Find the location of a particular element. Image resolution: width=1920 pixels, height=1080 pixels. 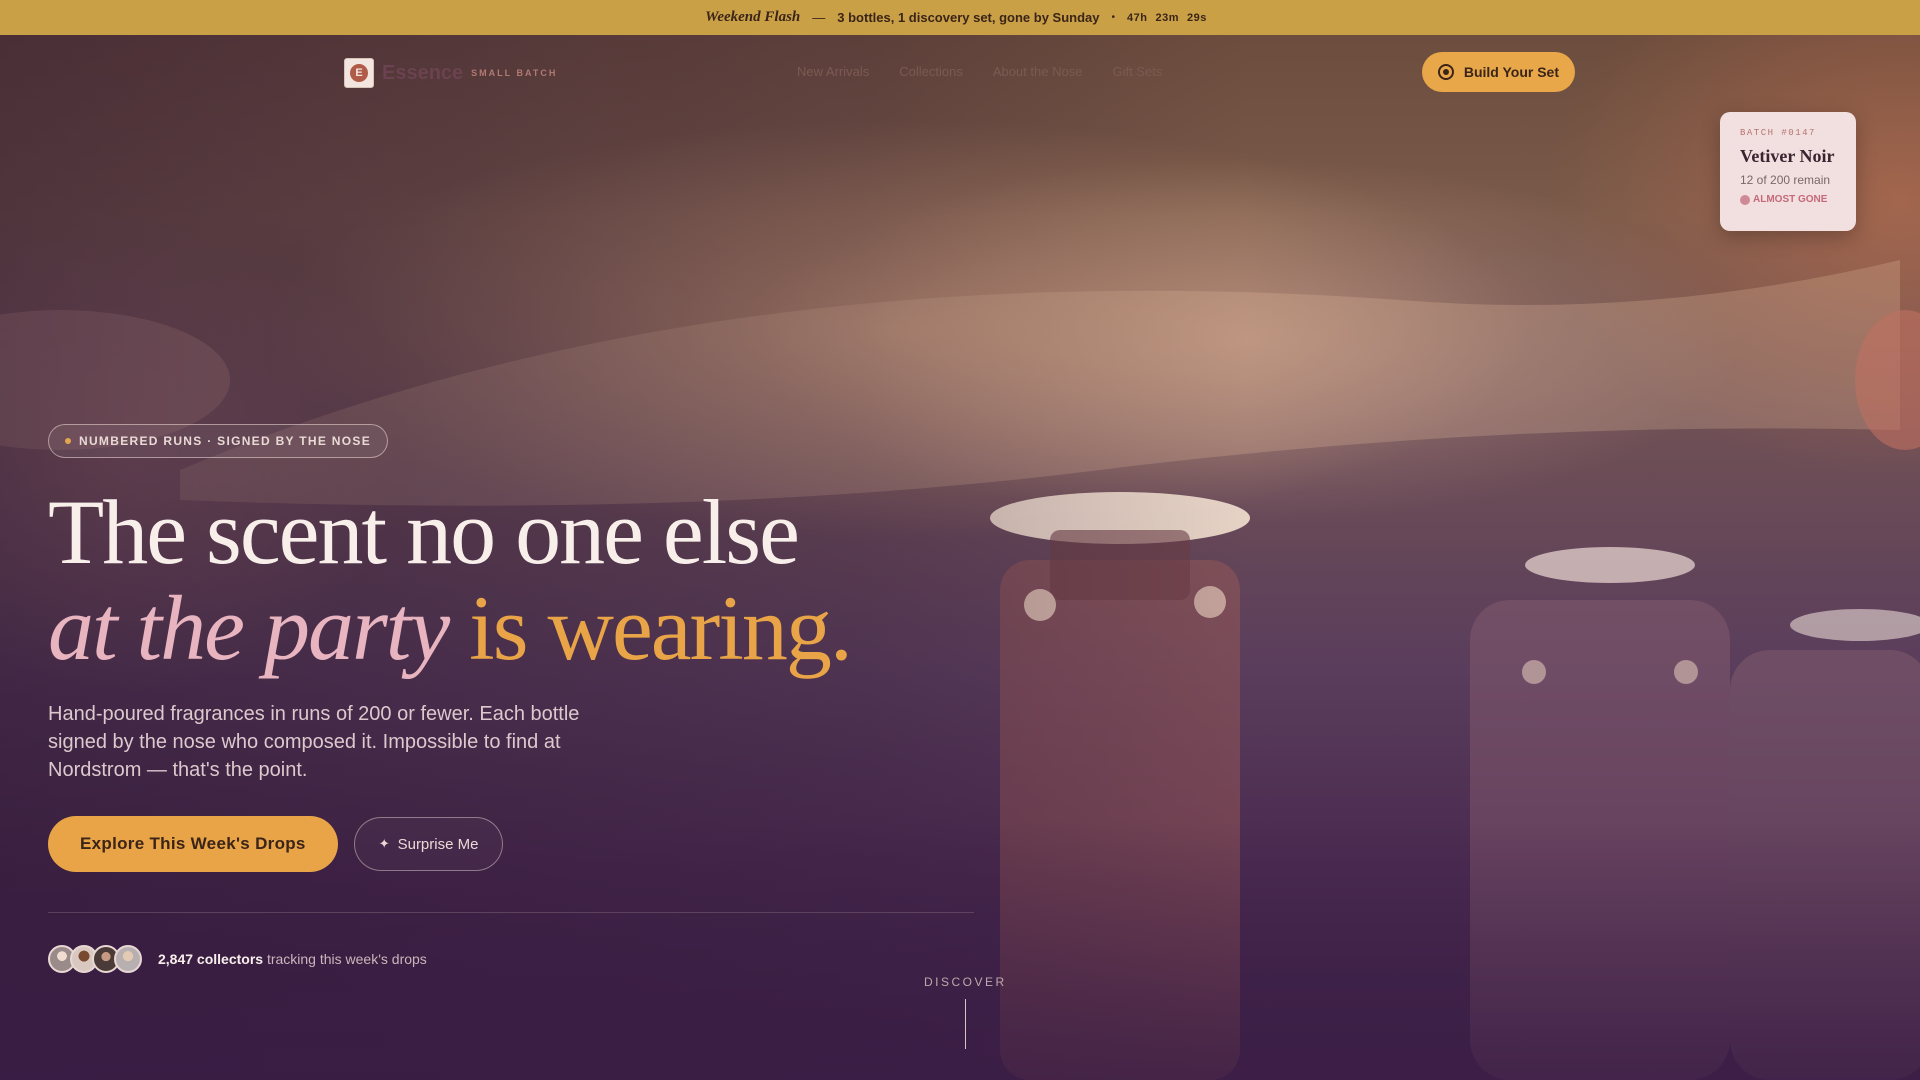

hero-buttons: Explore This Week's Drops ✦ Surprise Me is located at coordinates (511, 844).